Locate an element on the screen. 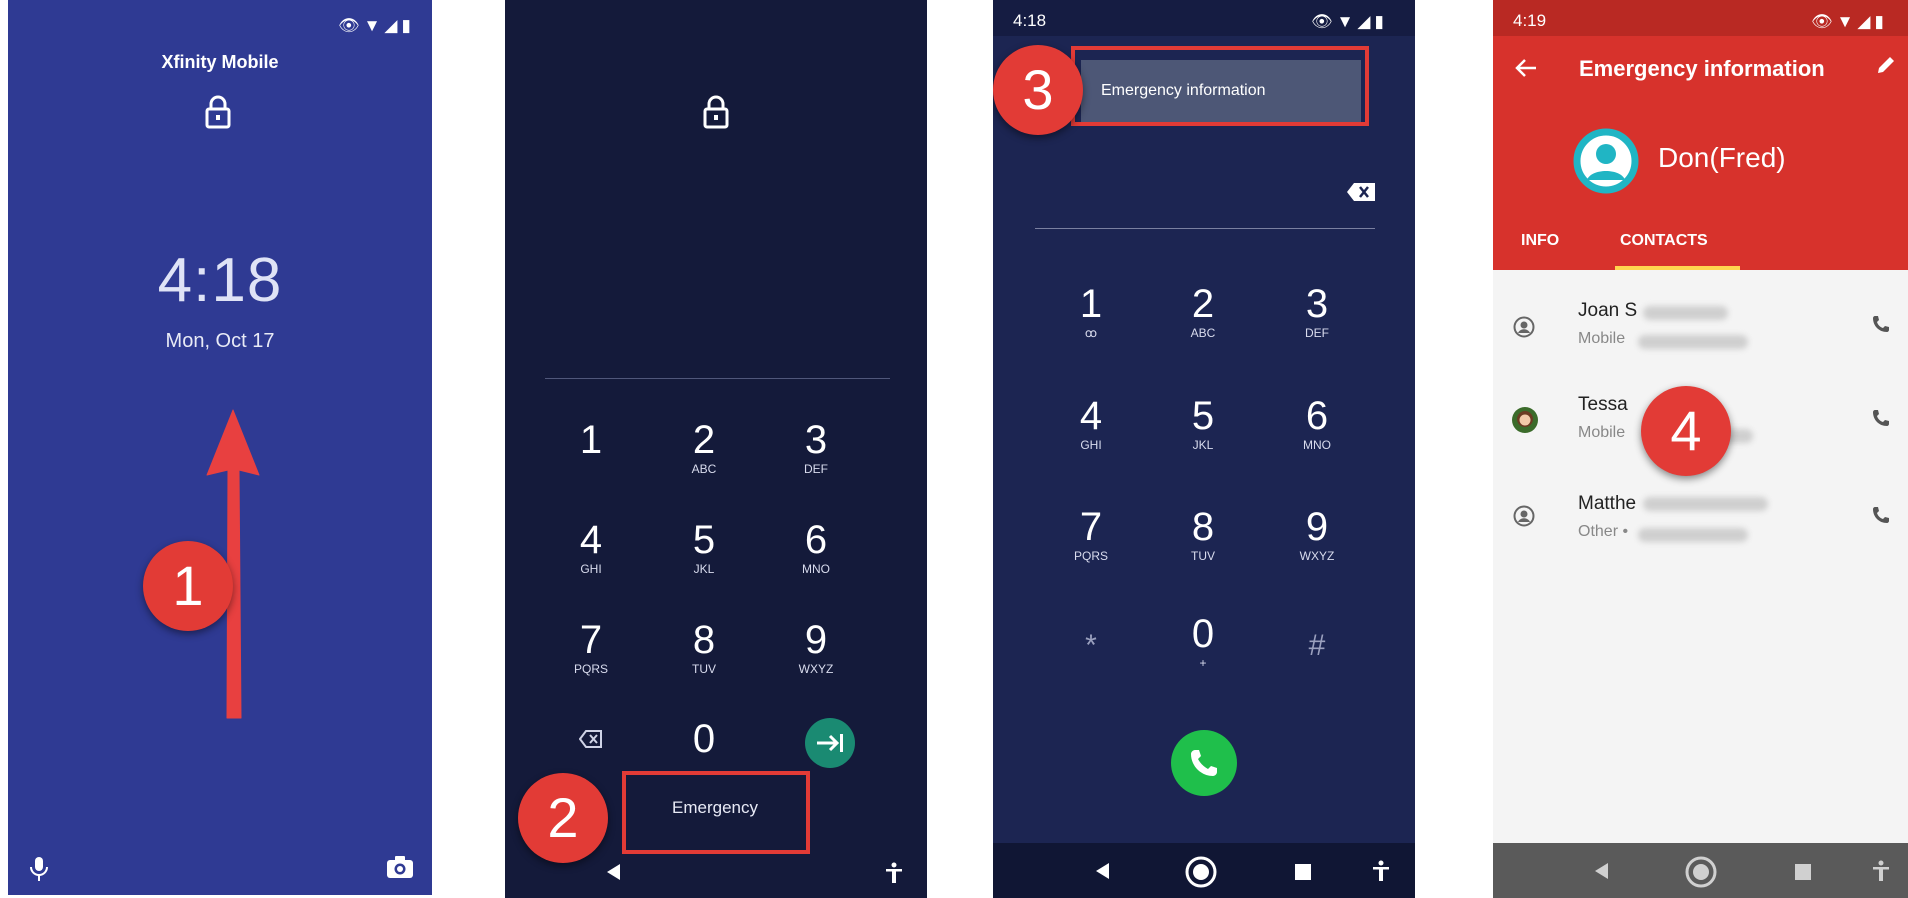 This screenshot has height=898, width=1908. lock-date: Mon, Oct 17 is located at coordinates (220, 341).